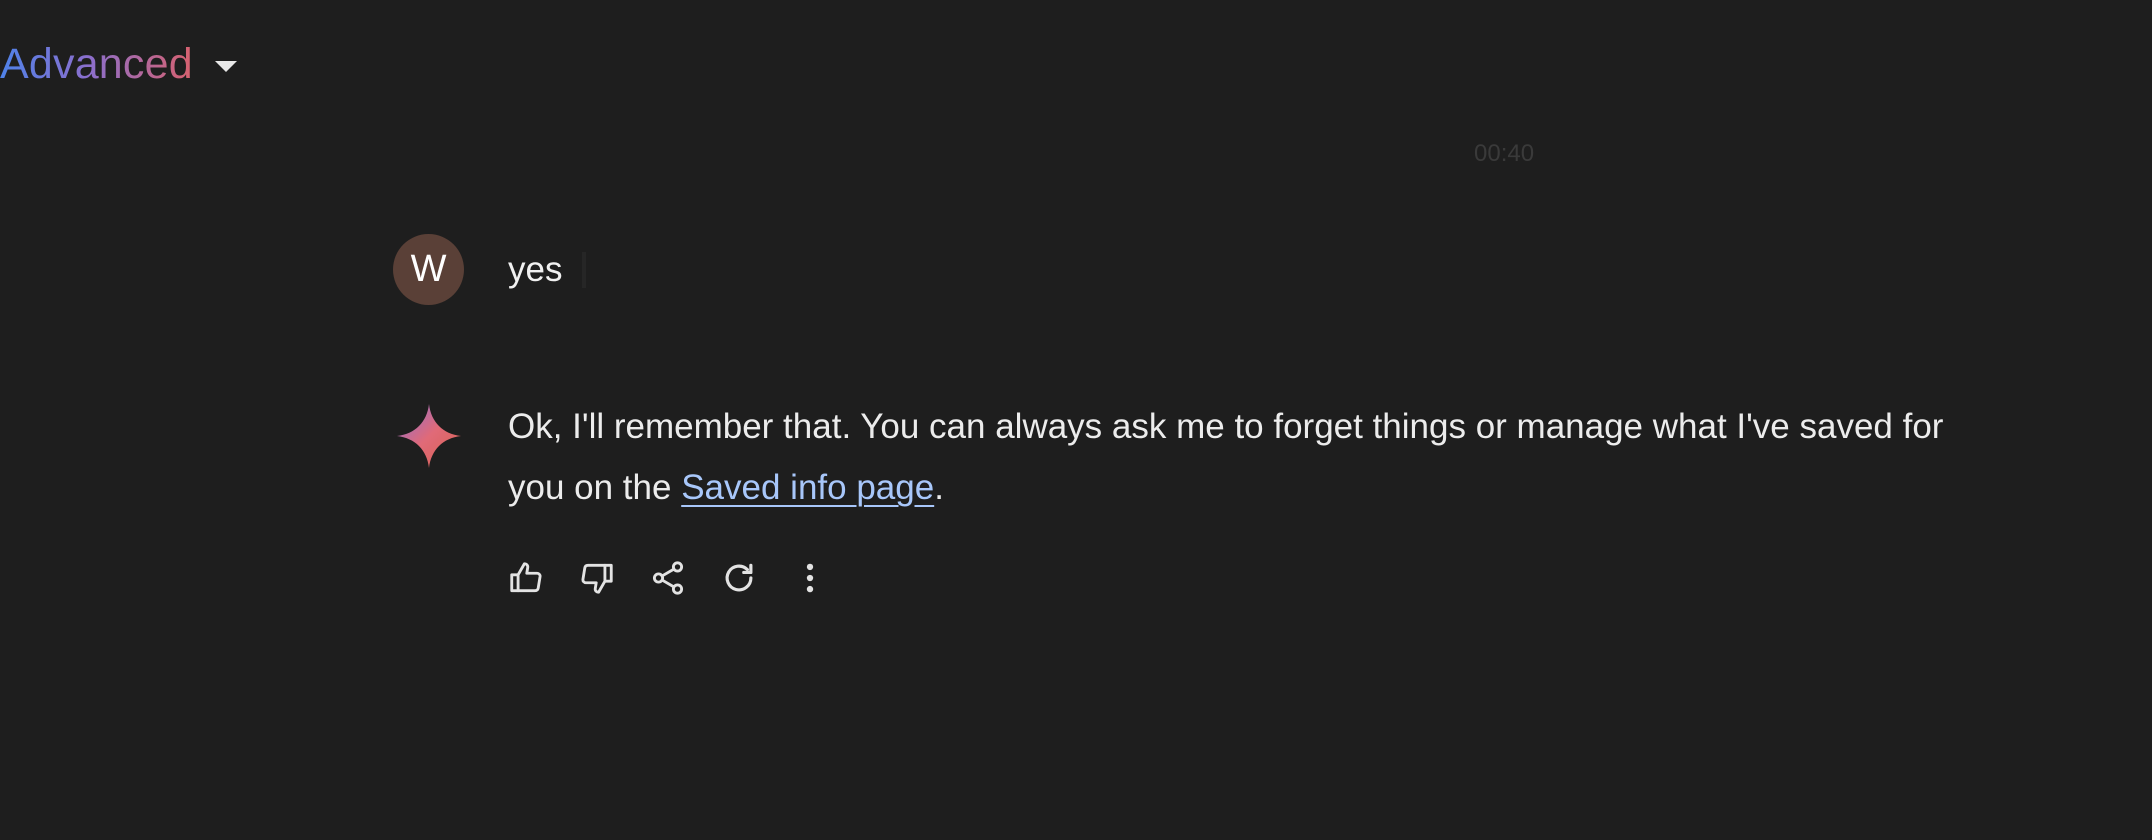  Describe the element at coordinates (429, 436) in the screenshot. I see `gemini-spark-icon` at that location.